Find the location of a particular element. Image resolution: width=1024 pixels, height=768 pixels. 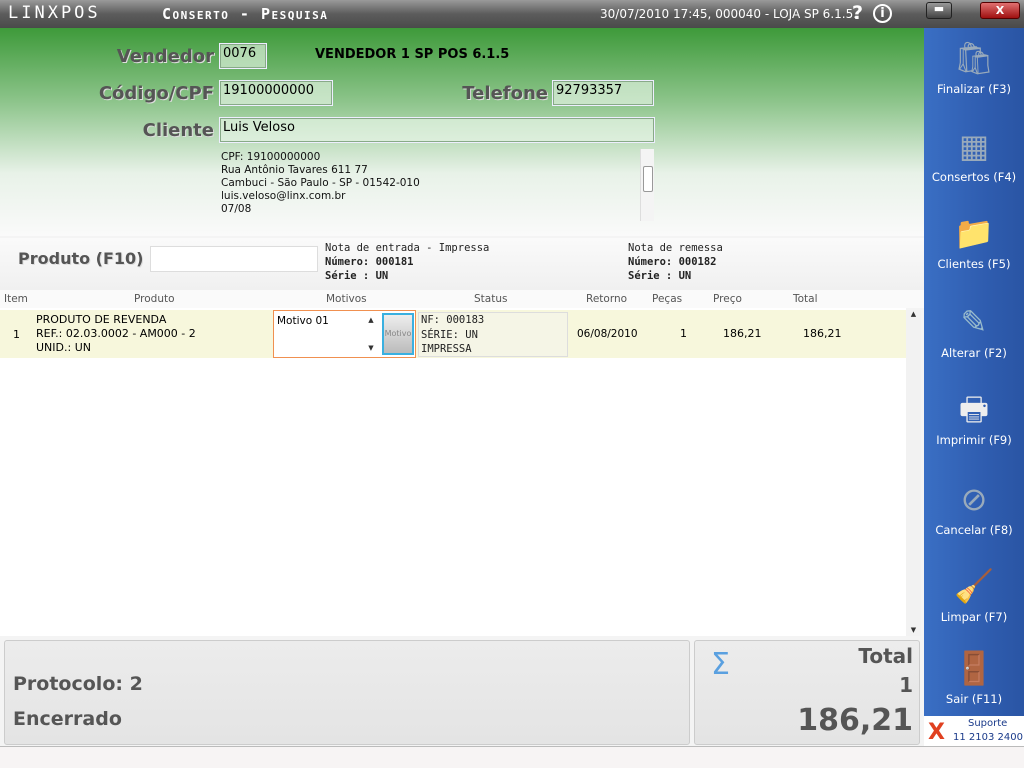

minimize-button: ▬ is located at coordinates (939, 10).